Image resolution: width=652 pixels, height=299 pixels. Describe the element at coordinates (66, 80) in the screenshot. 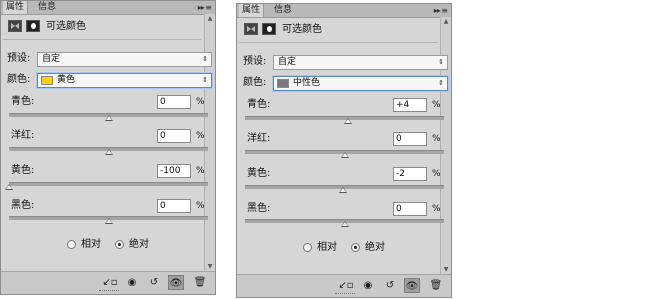

I see `colors-value: 黄色` at that location.